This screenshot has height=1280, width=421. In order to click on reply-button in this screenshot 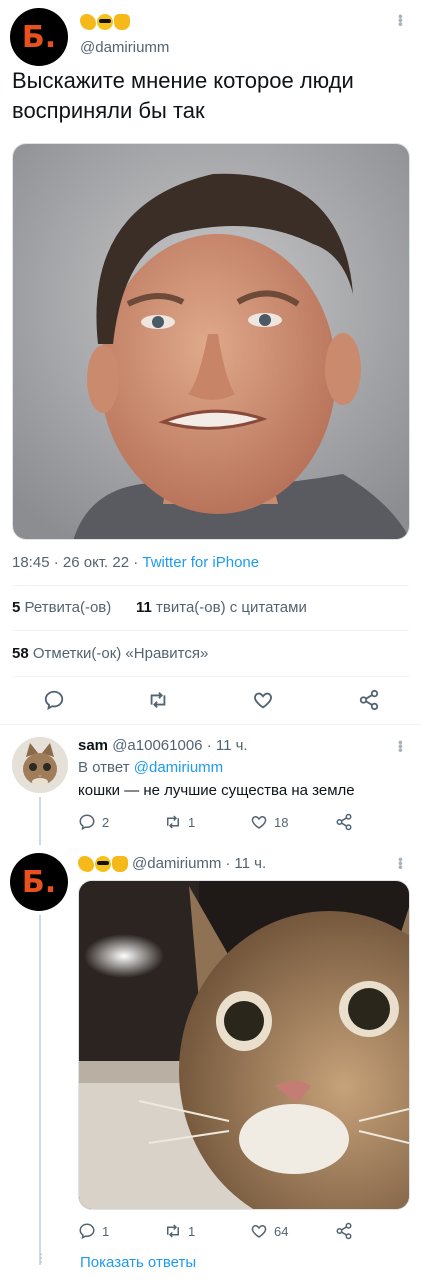, I will do `click(54, 702)`.